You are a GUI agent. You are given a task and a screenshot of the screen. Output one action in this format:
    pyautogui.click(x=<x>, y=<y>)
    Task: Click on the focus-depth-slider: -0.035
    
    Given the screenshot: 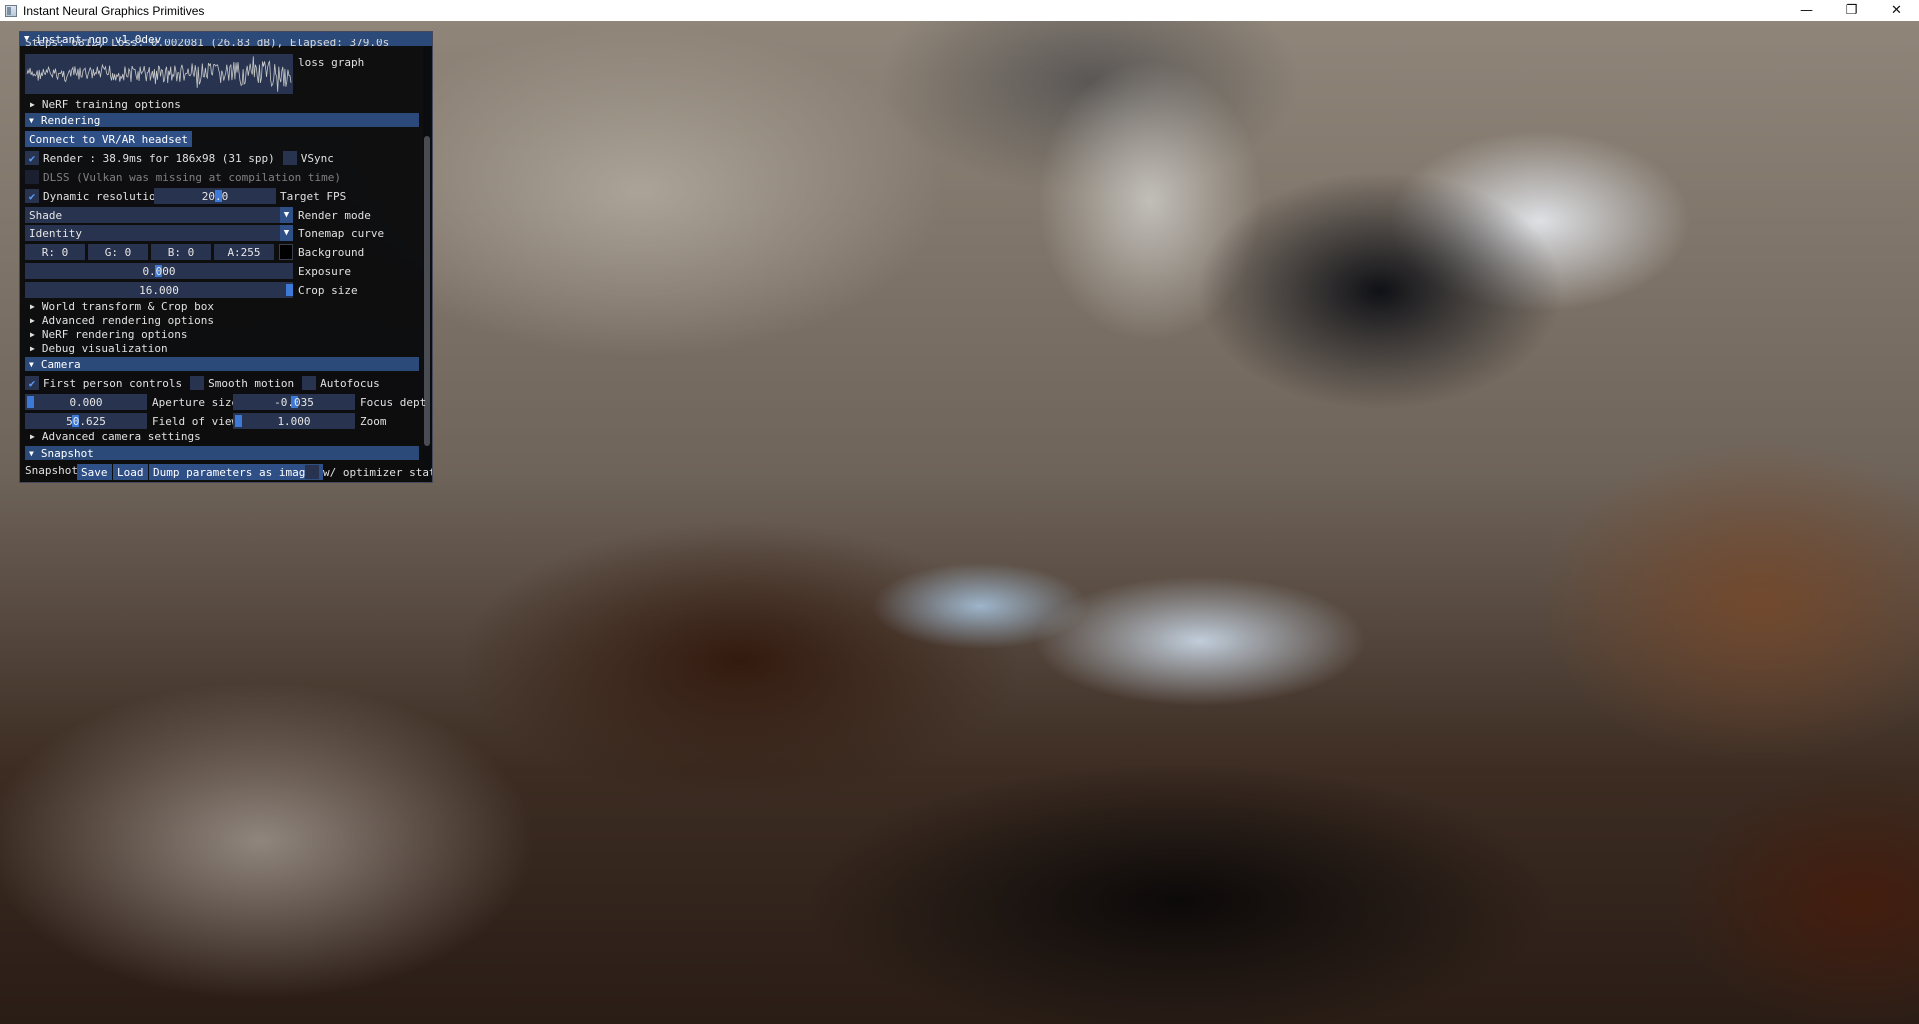 What is the action you would take?
    pyautogui.click(x=294, y=402)
    